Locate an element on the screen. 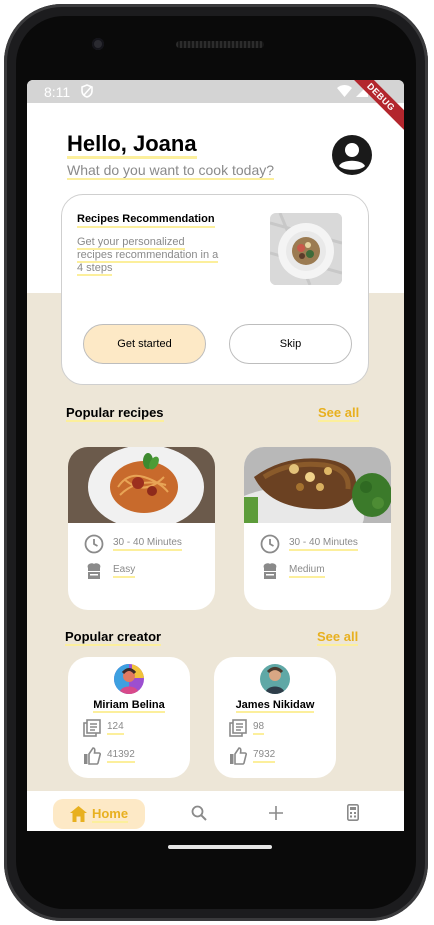  bottom-navigation: Home is located at coordinates (215, 811).